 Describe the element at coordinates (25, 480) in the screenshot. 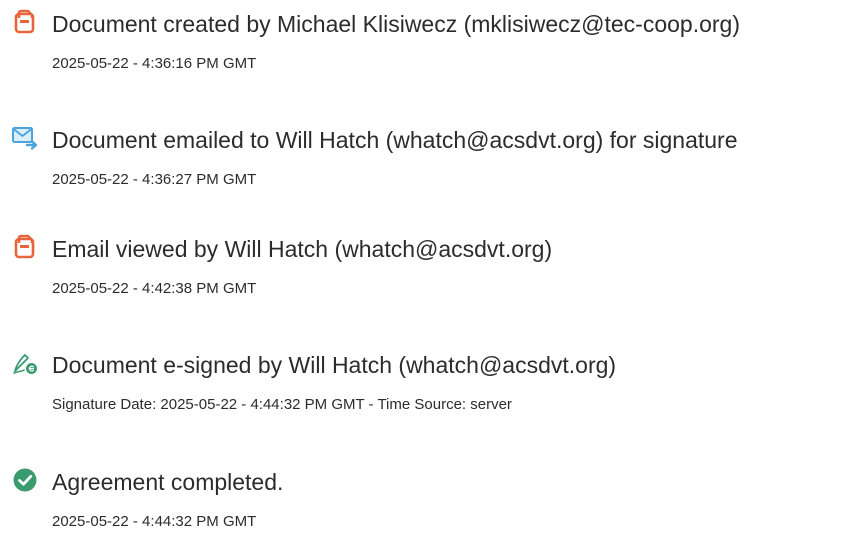

I see `completed-check-icon` at that location.